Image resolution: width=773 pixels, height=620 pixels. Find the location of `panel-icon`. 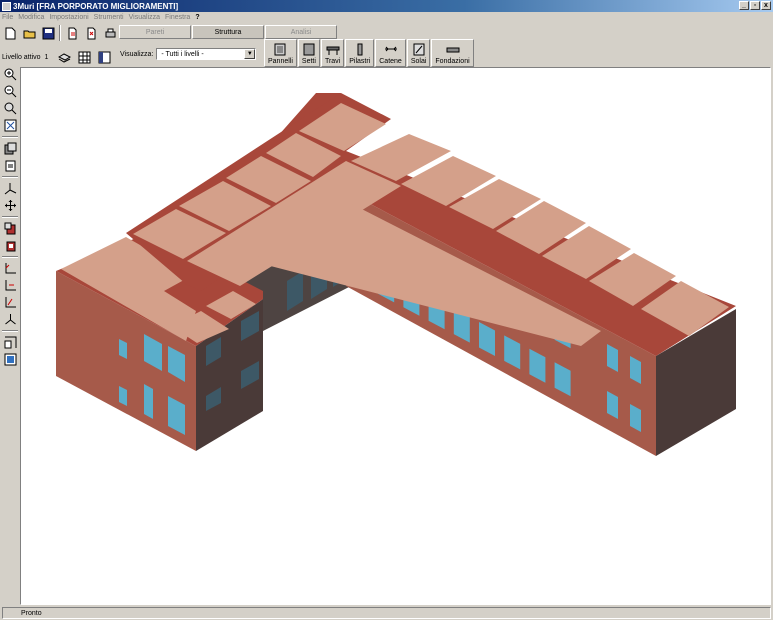

panel-icon is located at coordinates (280, 49).